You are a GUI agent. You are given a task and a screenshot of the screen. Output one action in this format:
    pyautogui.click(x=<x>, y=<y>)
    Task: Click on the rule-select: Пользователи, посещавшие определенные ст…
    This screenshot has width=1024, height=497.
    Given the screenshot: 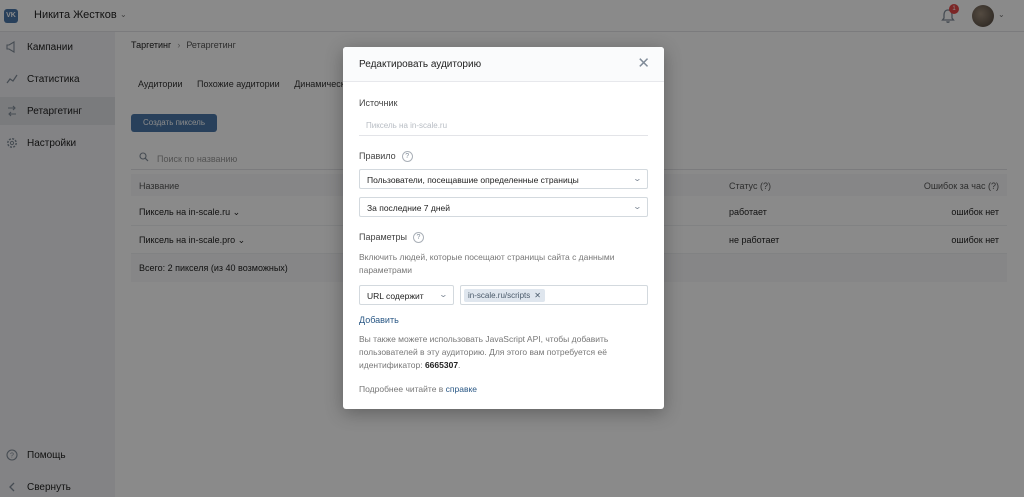 What is the action you would take?
    pyautogui.click(x=503, y=179)
    